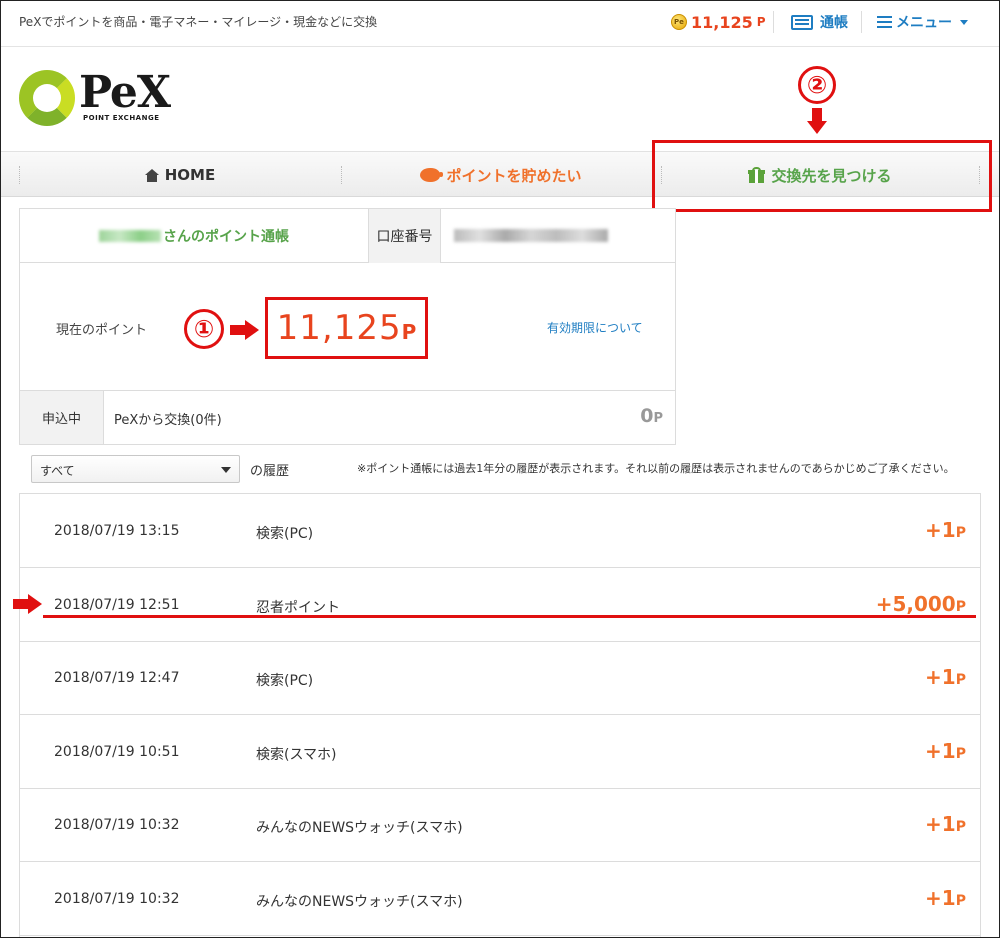  I want to click on account-header-row: さんのポイント通帳 口座番号, so click(347, 236).